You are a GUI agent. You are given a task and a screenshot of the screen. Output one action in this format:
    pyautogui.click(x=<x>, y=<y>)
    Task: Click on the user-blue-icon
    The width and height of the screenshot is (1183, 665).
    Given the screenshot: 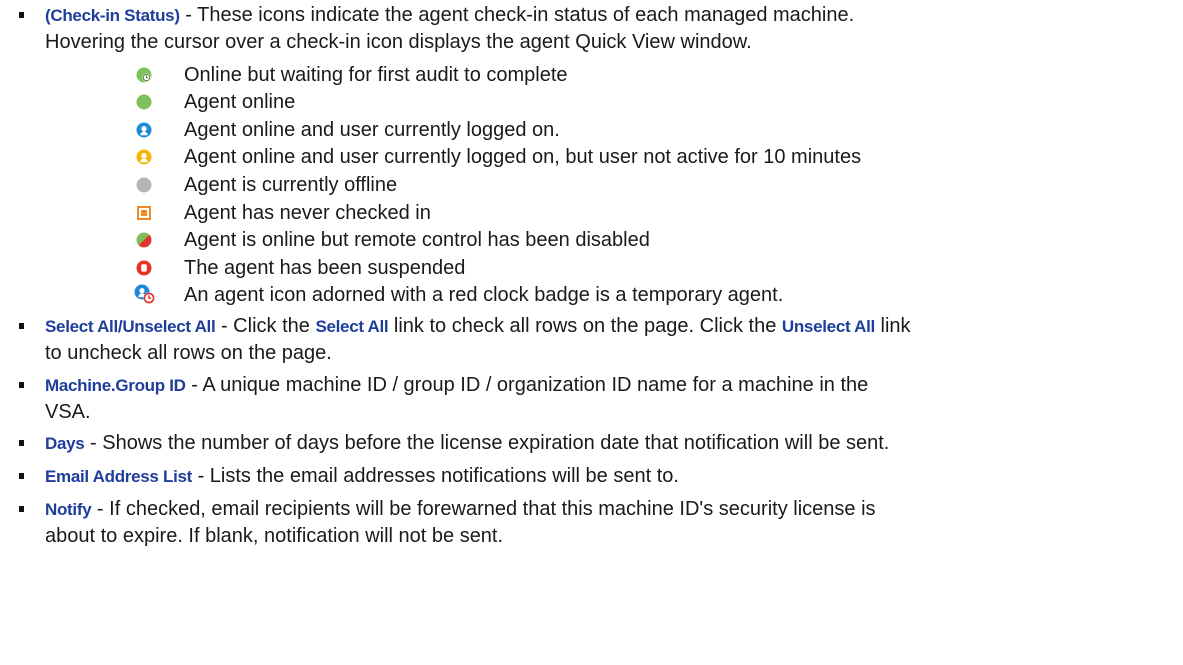 What is the action you would take?
    pyautogui.click(x=144, y=130)
    